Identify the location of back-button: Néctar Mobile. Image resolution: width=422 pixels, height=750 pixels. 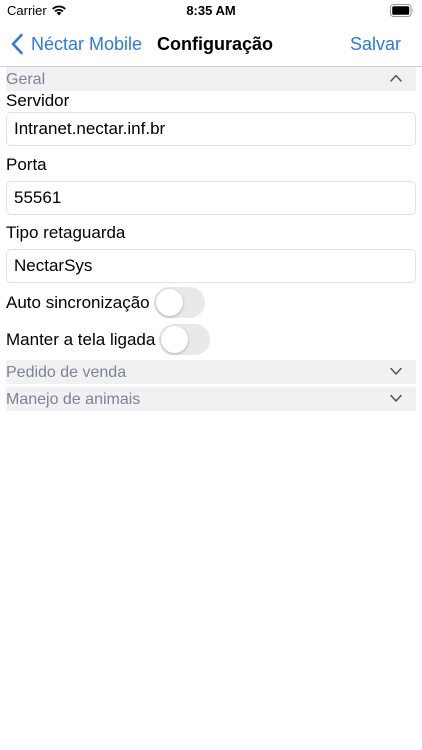
(76, 44).